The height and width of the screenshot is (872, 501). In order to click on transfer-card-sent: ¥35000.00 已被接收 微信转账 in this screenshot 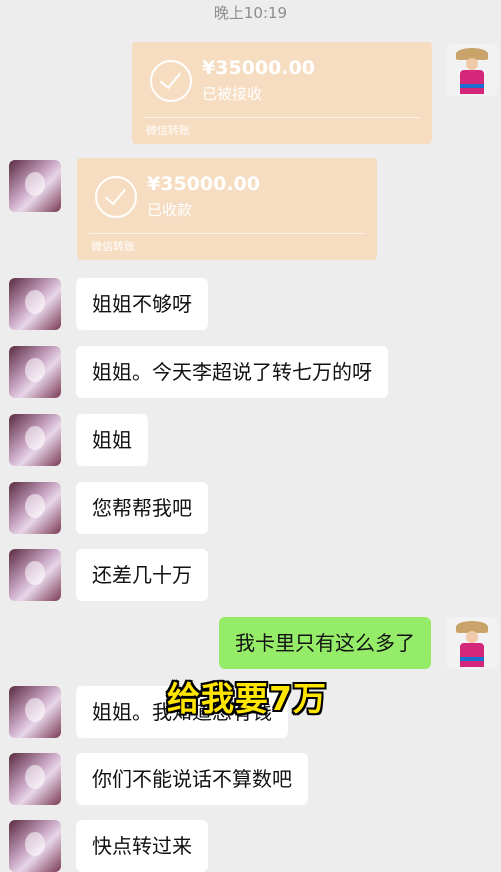, I will do `click(282, 93)`.